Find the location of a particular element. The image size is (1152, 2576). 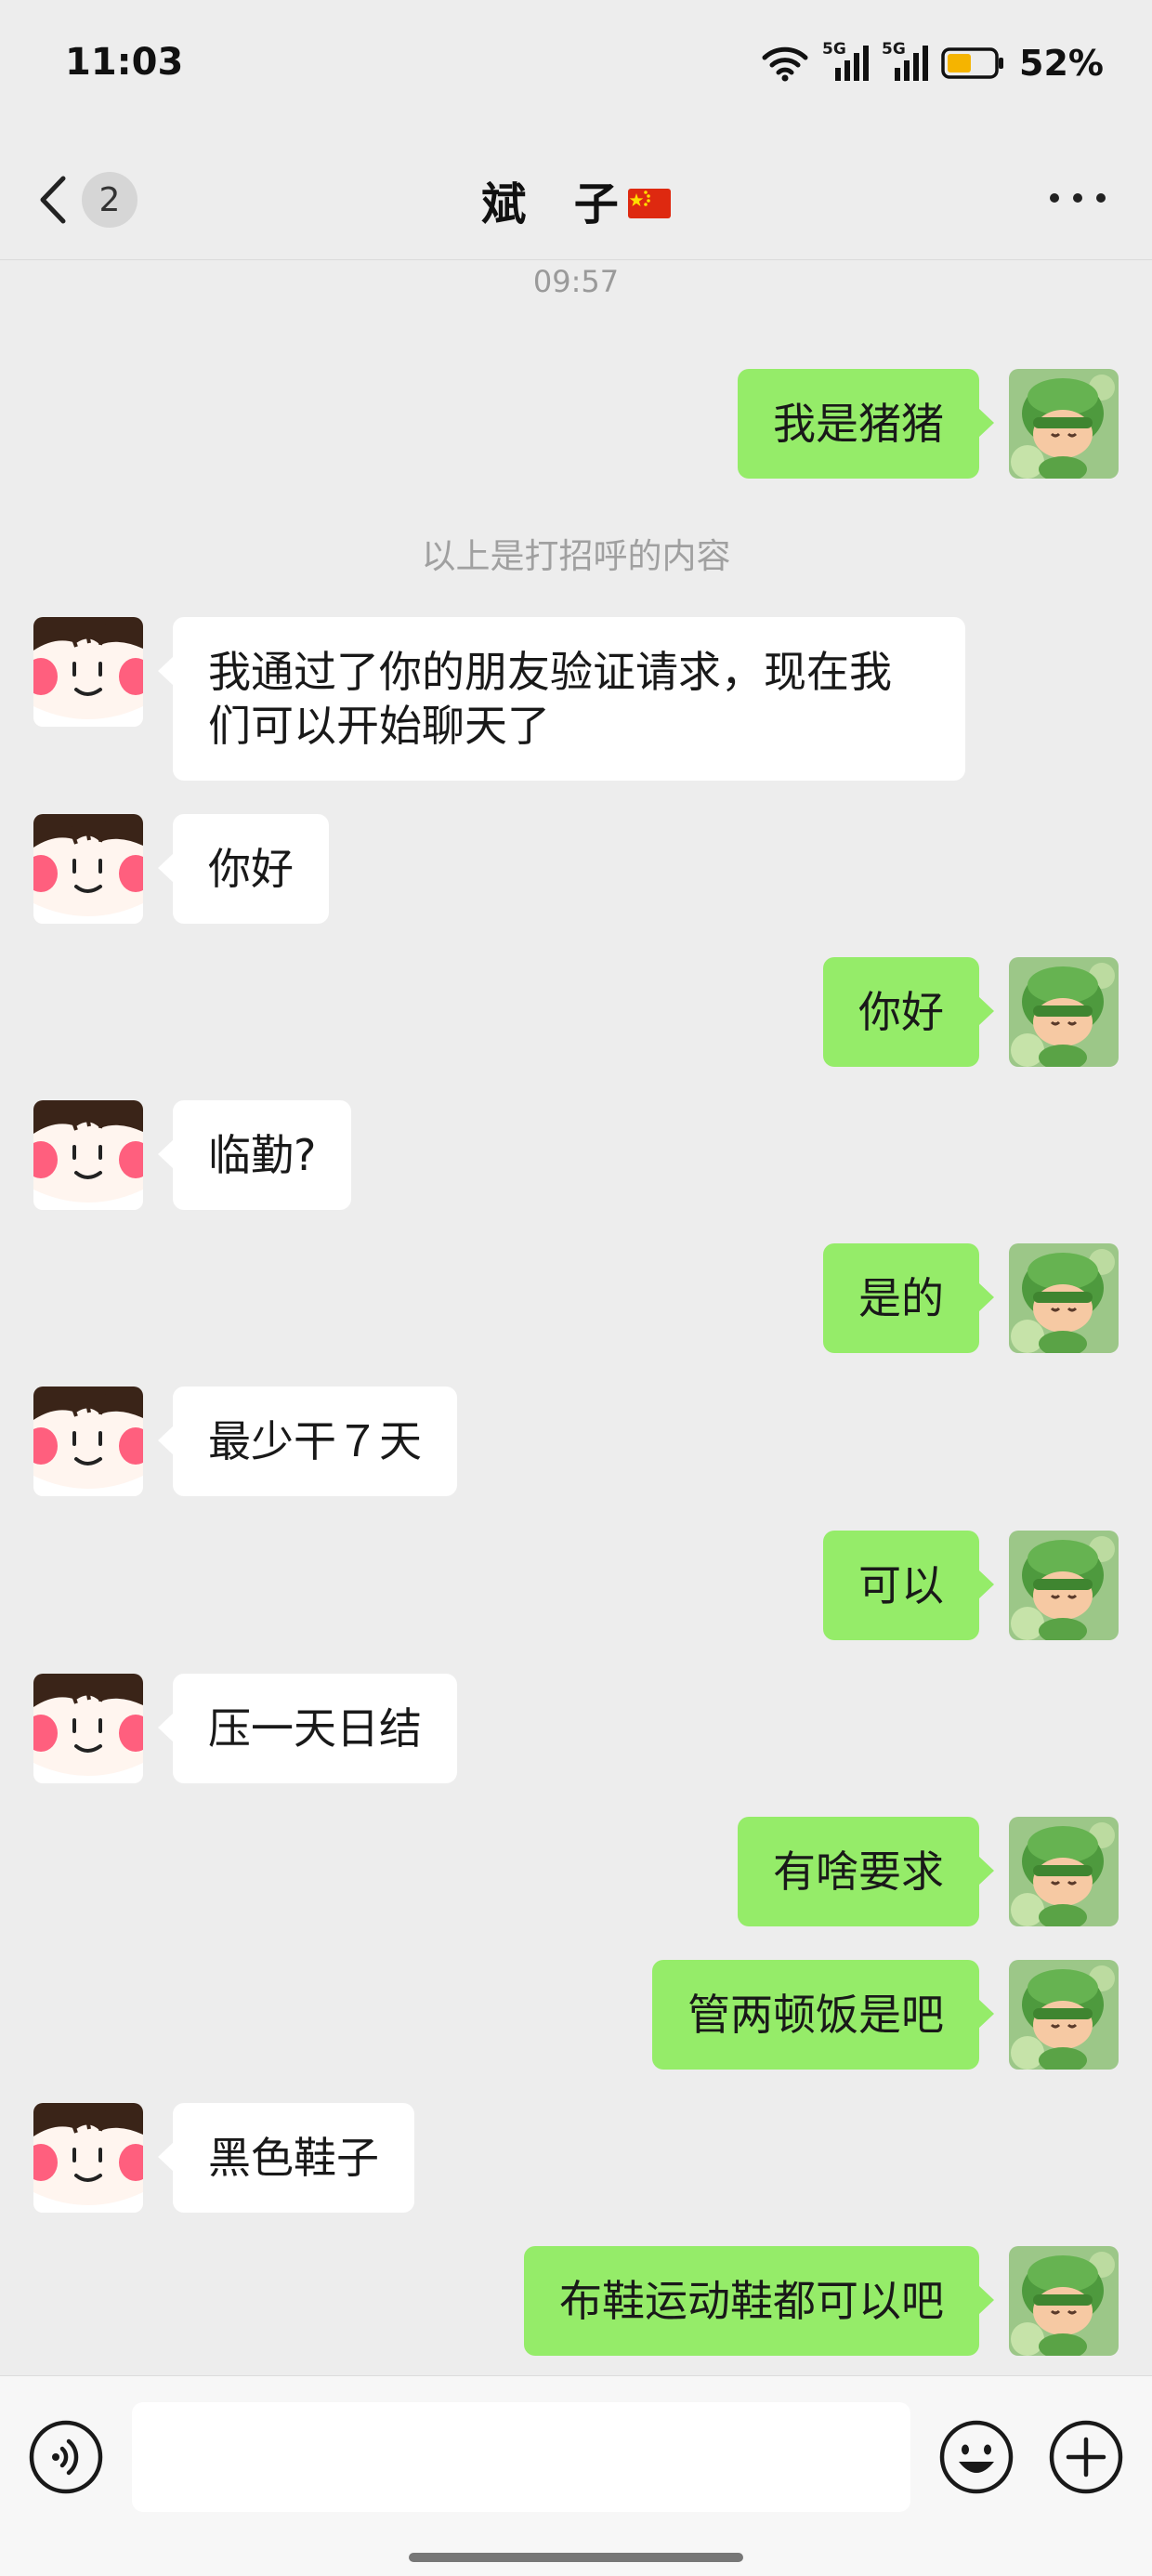

received-message-bubble: 临勤? is located at coordinates (255, 1155).